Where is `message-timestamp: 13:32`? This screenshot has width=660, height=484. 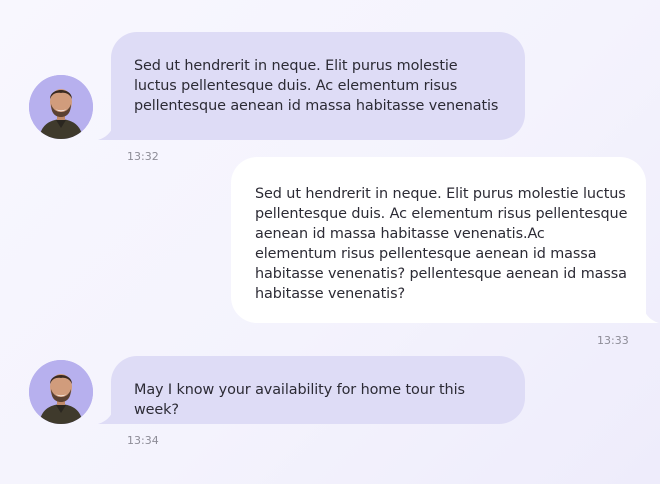
message-timestamp: 13:32 is located at coordinates (143, 156).